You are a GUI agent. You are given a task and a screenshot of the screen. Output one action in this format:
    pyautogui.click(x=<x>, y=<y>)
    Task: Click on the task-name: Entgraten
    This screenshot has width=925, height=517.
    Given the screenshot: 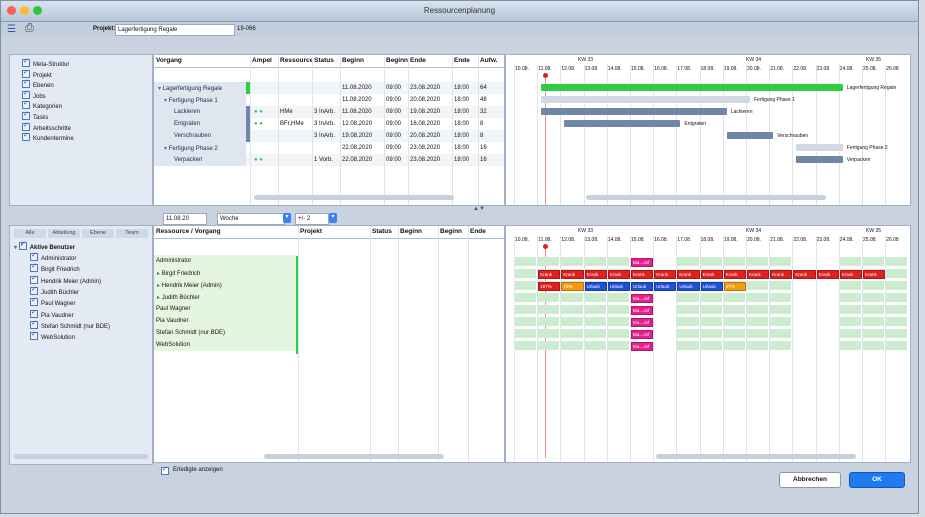 What is the action you would take?
    pyautogui.click(x=187, y=124)
    